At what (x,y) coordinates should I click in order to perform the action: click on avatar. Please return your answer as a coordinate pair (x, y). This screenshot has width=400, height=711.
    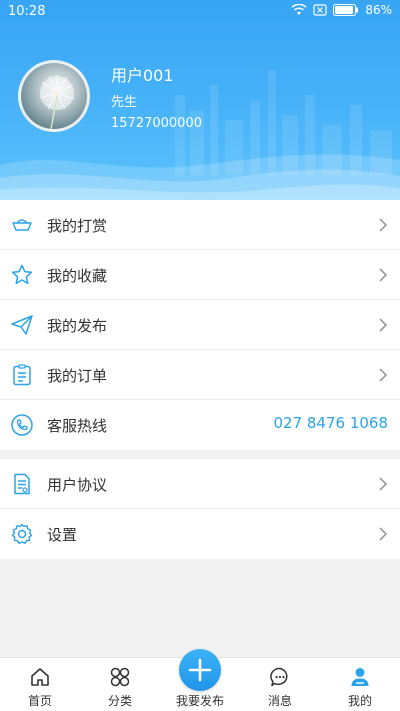
    Looking at the image, I should click on (54, 96).